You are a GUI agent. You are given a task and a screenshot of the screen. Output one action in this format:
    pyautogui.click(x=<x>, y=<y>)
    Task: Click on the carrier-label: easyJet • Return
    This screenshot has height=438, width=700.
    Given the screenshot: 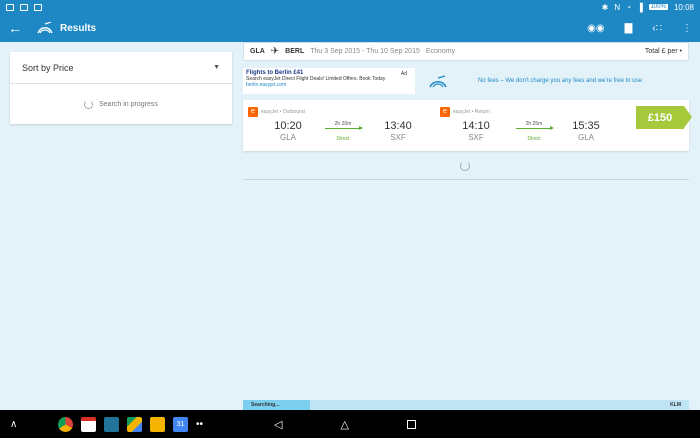 What is the action you would take?
    pyautogui.click(x=471, y=112)
    